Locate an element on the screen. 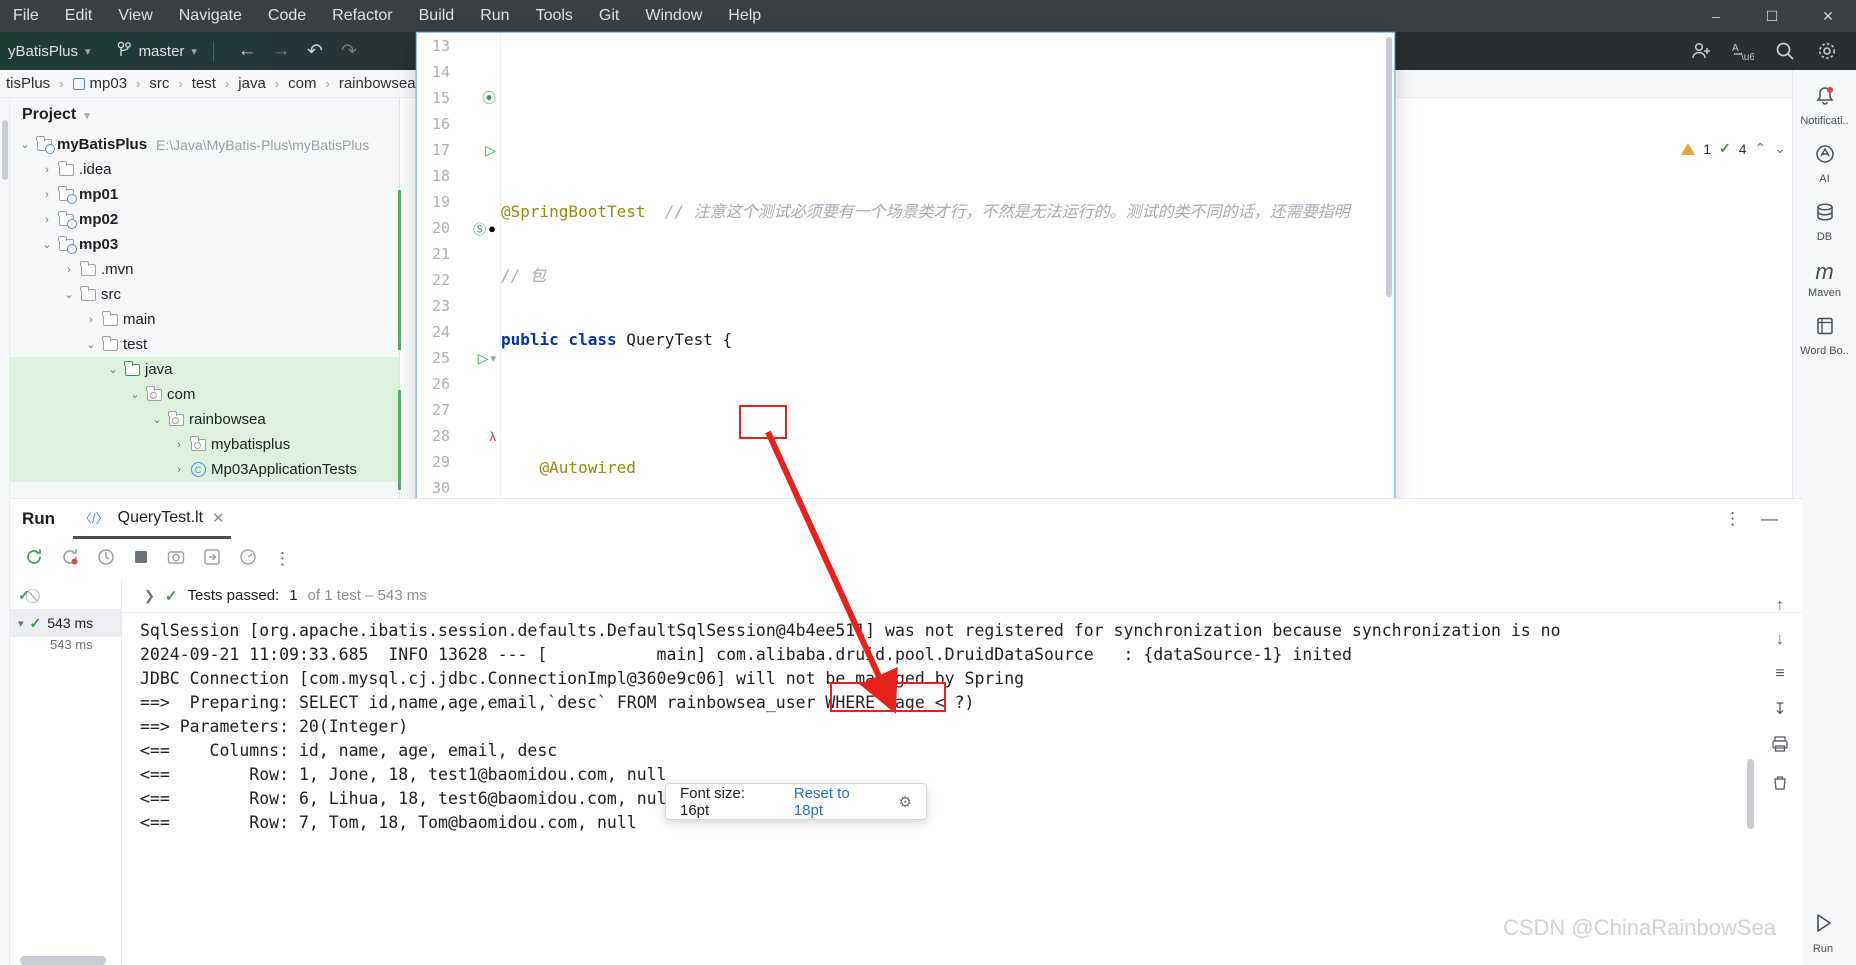 This screenshot has height=965, width=1856. sidebar-scrollbar is located at coordinates (5, 150).